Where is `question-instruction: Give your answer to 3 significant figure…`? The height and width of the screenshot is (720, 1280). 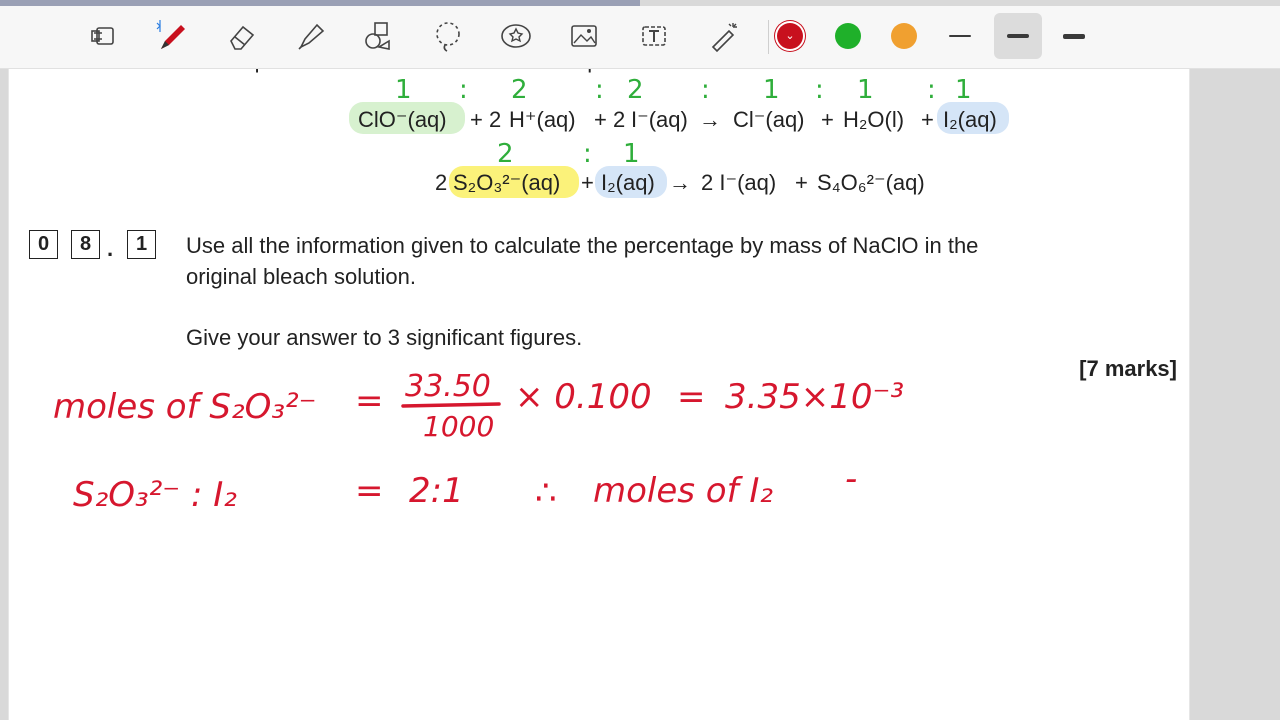
question-instruction: Give your answer to 3 significant figure… is located at coordinates (384, 337).